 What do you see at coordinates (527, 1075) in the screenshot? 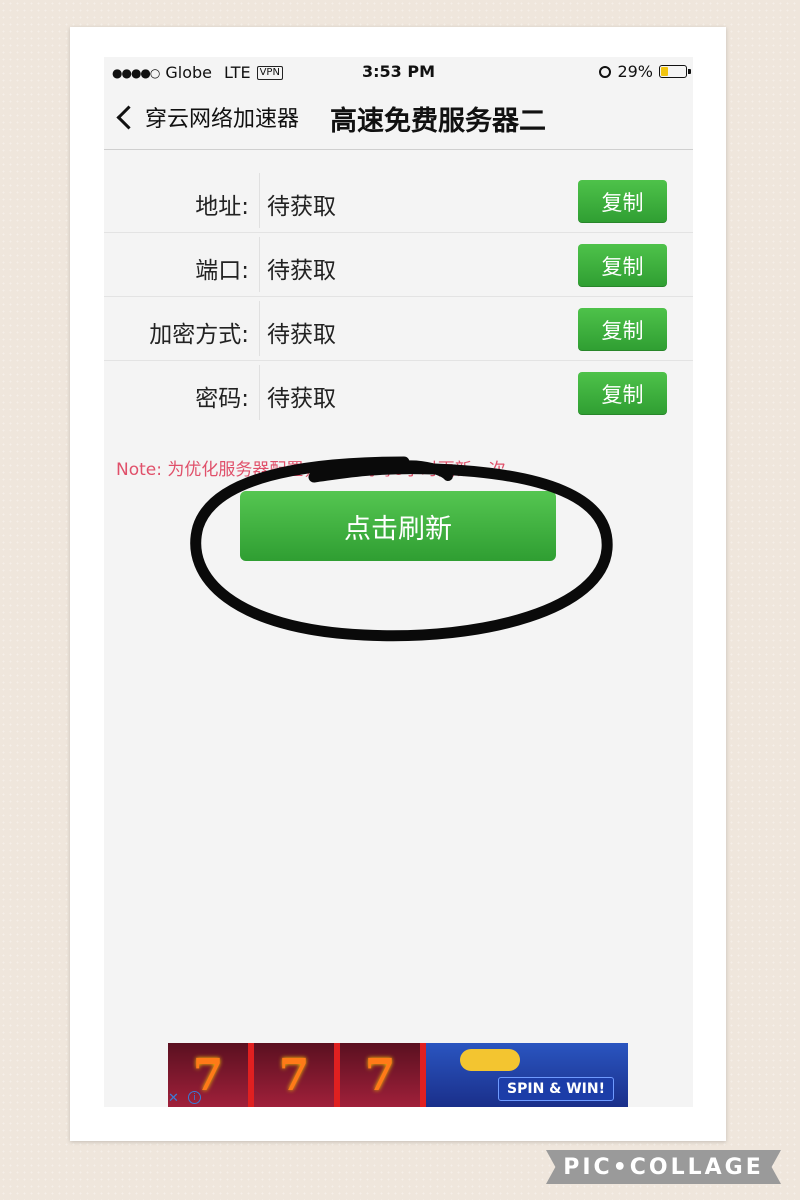
I see `ad-promo-panel: SPIN & WIN!` at bounding box center [527, 1075].